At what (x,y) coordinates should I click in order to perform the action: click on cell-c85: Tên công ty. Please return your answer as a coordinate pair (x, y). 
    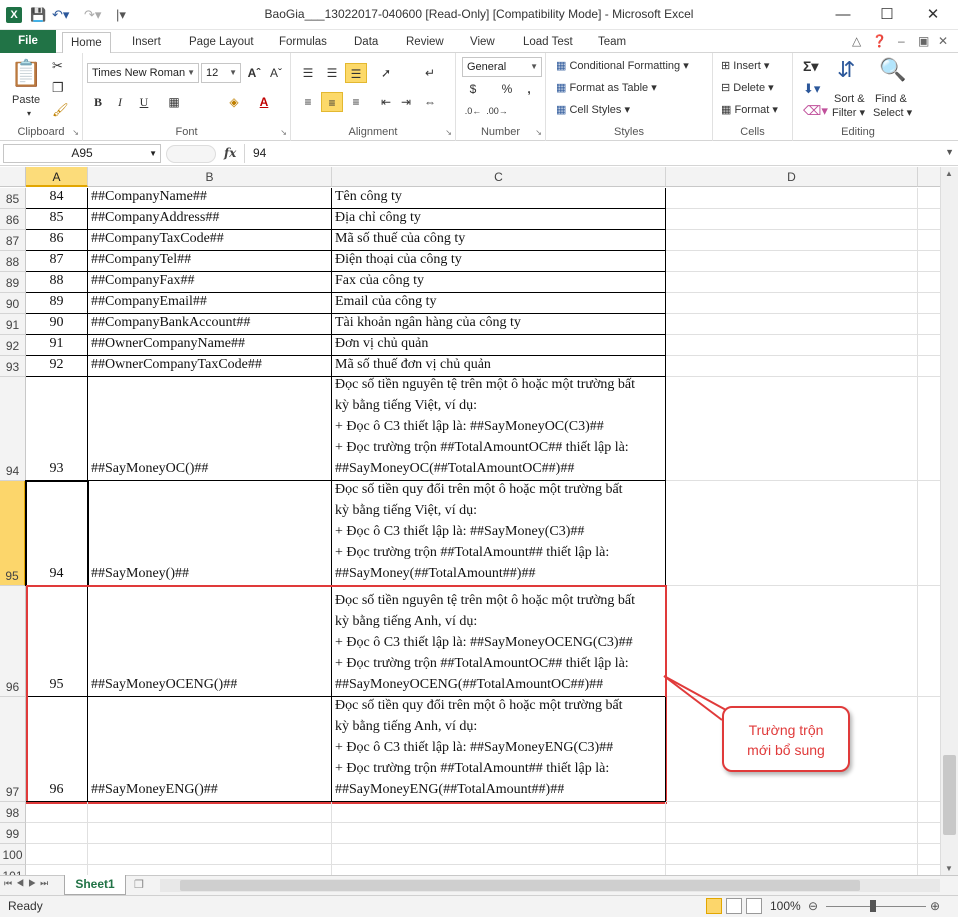
    Looking at the image, I should click on (499, 198).